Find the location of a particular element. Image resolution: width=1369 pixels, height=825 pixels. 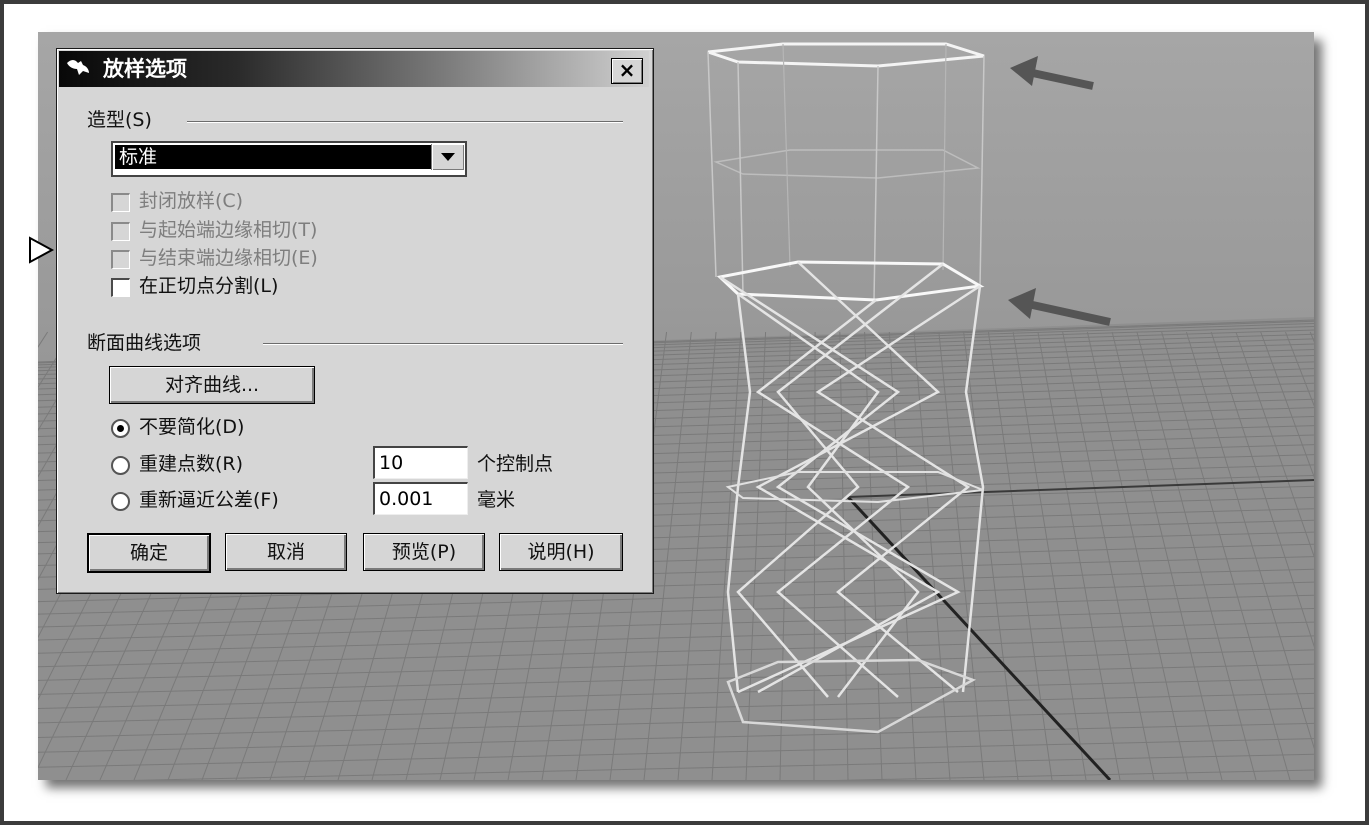

help-button: 说明(H) is located at coordinates (561, 552).